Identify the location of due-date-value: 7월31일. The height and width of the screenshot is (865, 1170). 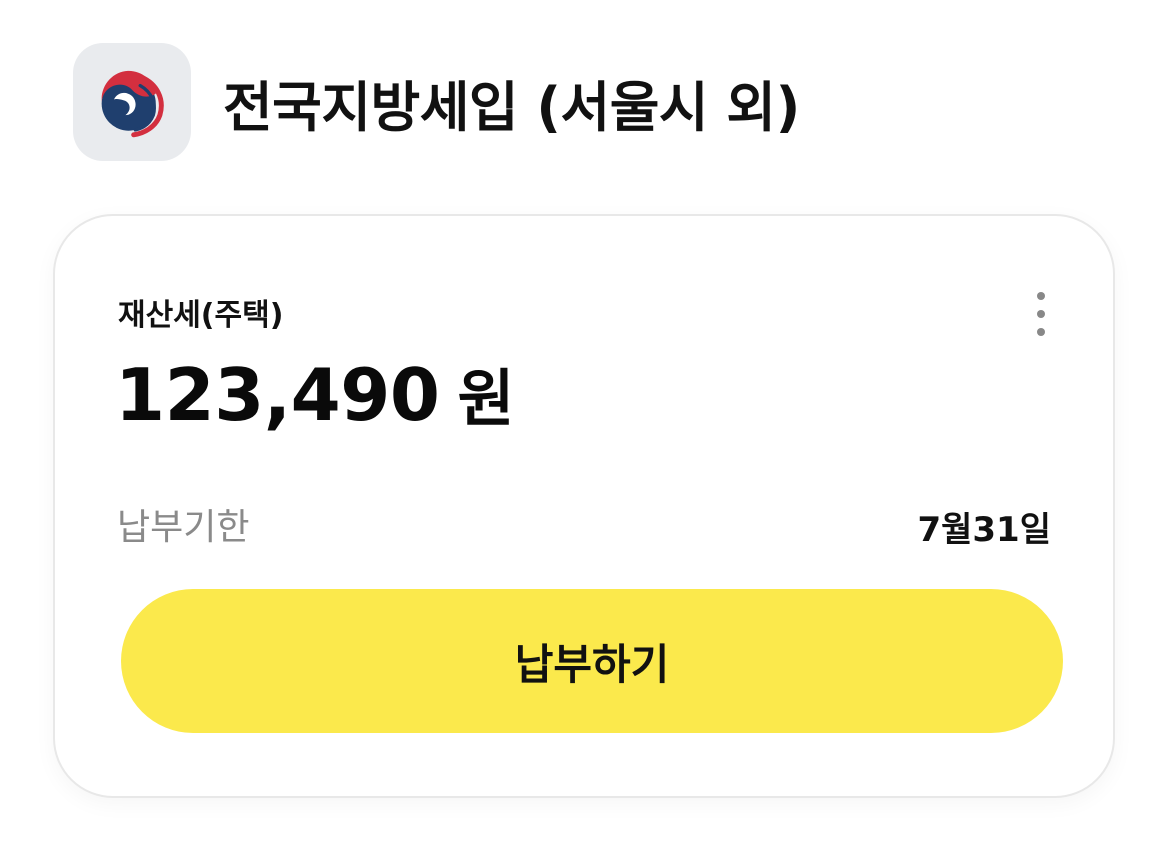
(984, 530).